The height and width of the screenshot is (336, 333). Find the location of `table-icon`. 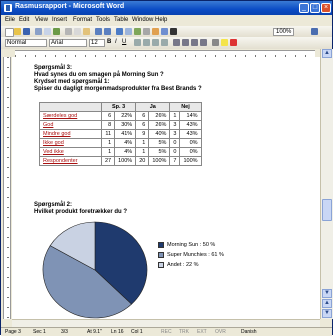

table-icon is located at coordinates (128, 31).